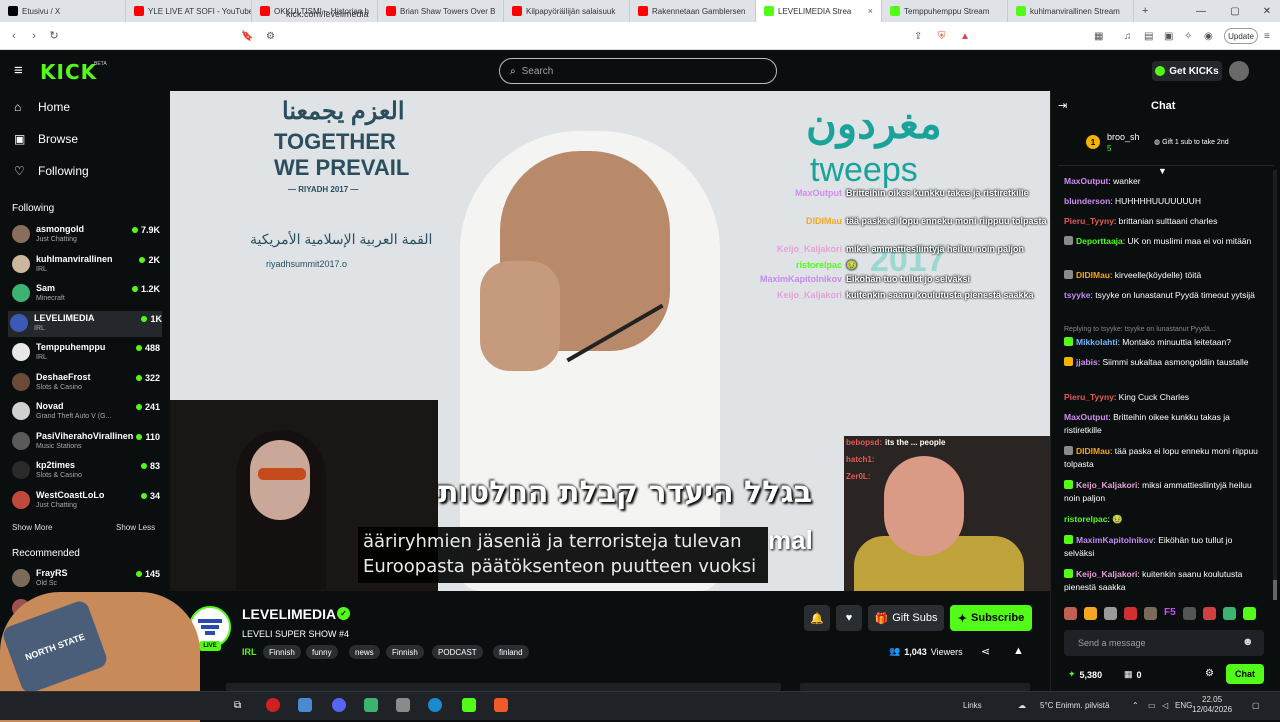 The height and width of the screenshot is (722, 1280). What do you see at coordinates (965, 36) in the screenshot?
I see `rewards-icon: ▲` at bounding box center [965, 36].